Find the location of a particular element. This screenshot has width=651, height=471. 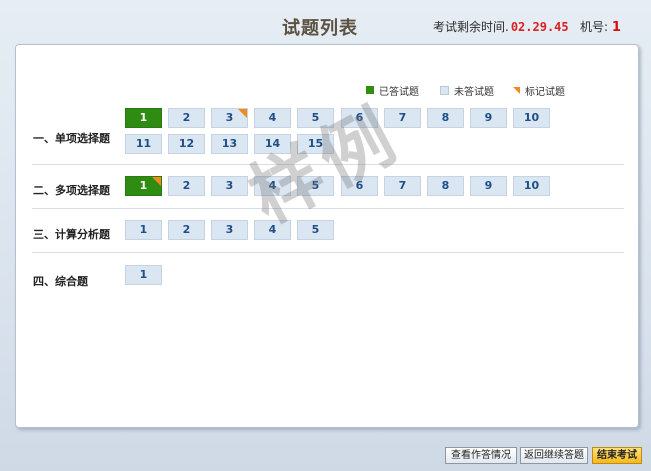

legend-answered: 已答试题 is located at coordinates (392, 91).